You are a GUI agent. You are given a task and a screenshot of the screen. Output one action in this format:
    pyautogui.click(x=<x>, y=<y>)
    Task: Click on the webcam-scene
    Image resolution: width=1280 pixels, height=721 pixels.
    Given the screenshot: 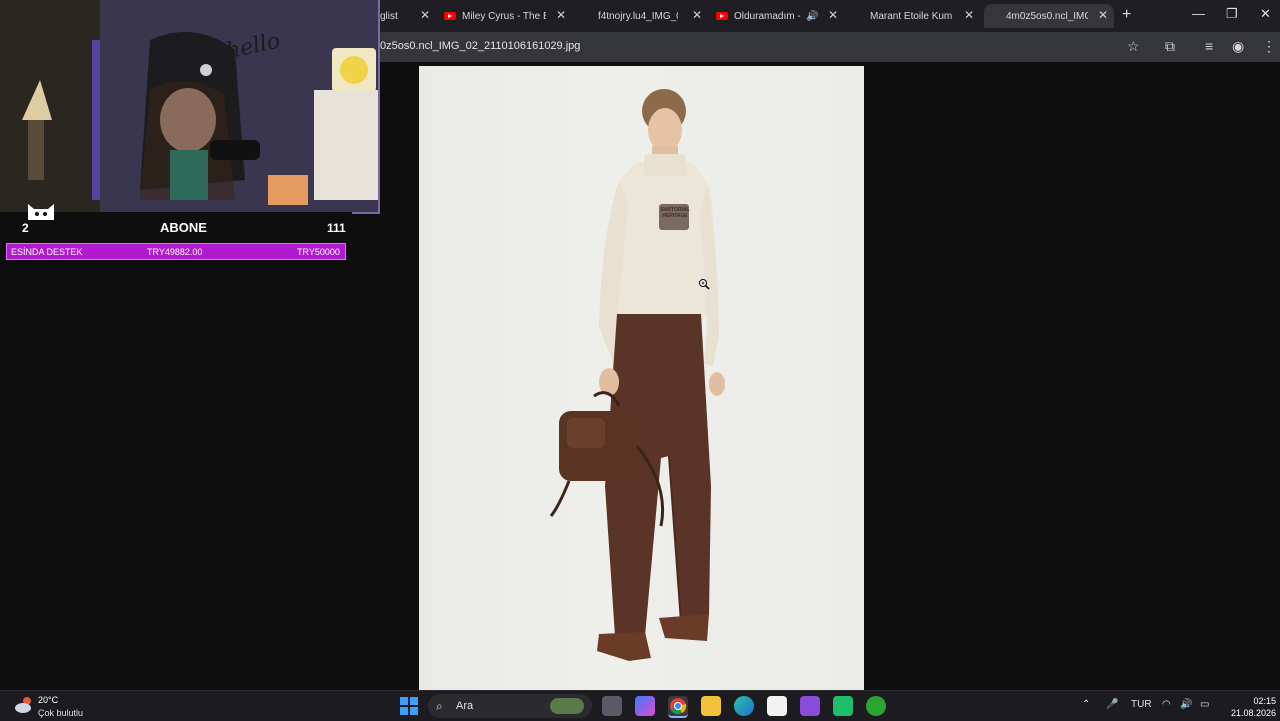 What is the action you would take?
    pyautogui.click(x=189, y=106)
    